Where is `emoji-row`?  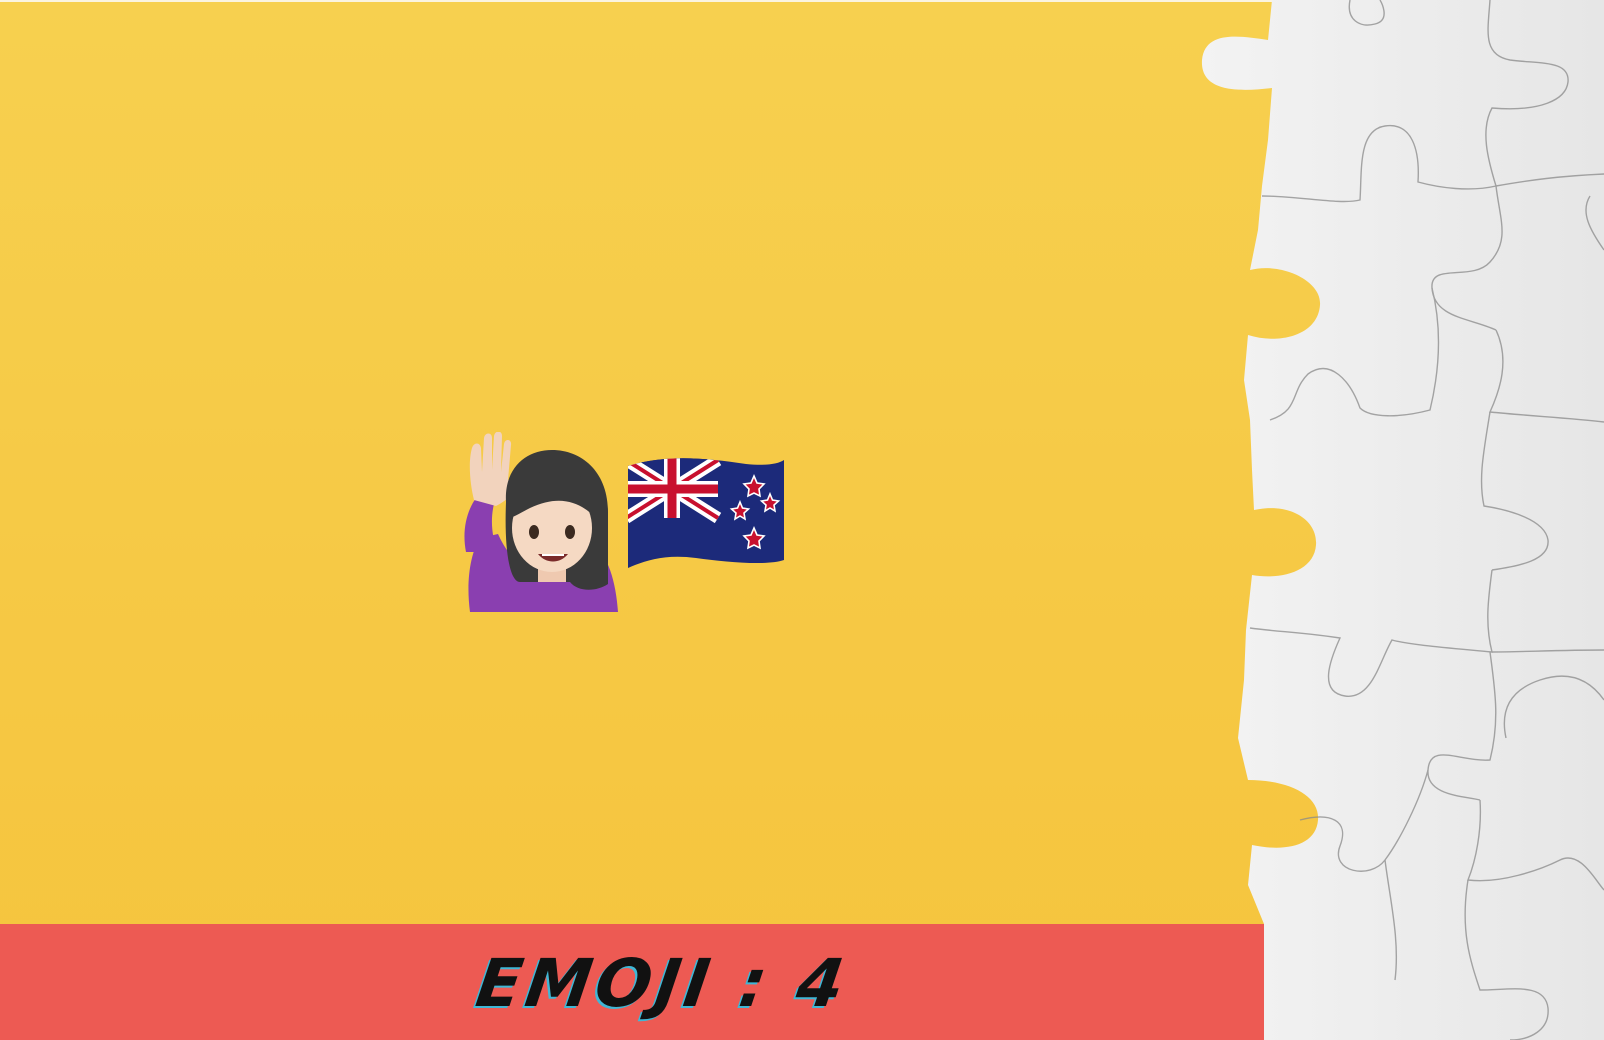 emoji-row is located at coordinates (635, 522).